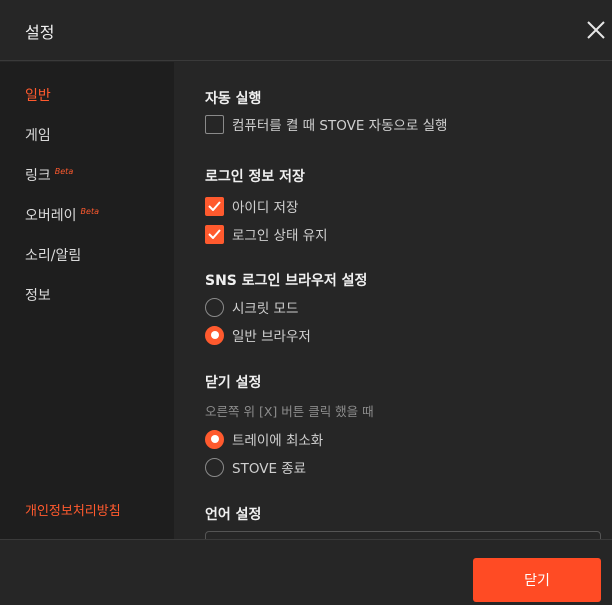 The image size is (612, 605). I want to click on dialog-header: 설정, so click(306, 30).